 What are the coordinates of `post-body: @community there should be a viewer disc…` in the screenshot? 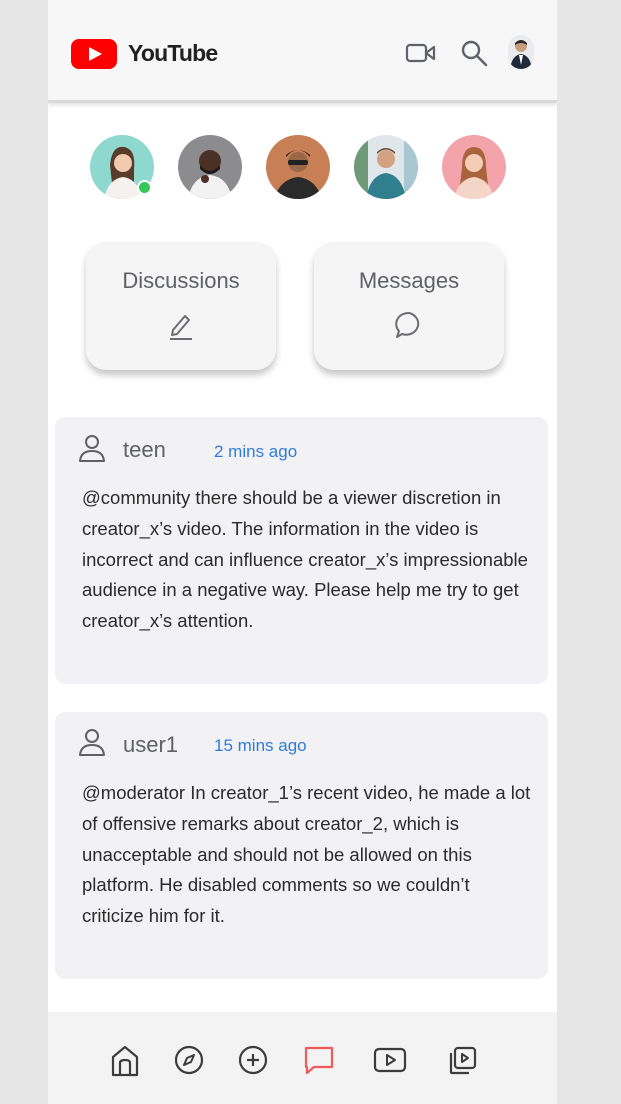 It's located at (305, 559).